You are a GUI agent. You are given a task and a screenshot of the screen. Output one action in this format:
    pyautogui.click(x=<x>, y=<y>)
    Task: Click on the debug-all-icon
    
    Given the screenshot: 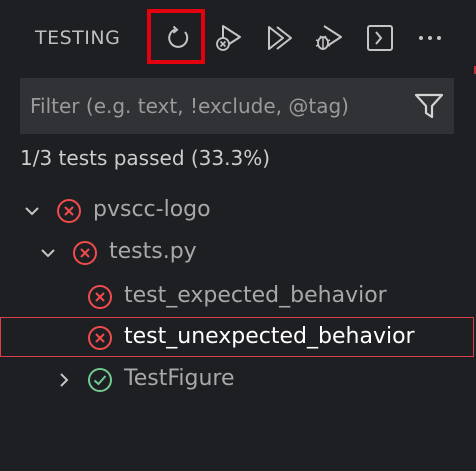 What is the action you would take?
    pyautogui.click(x=328, y=37)
    